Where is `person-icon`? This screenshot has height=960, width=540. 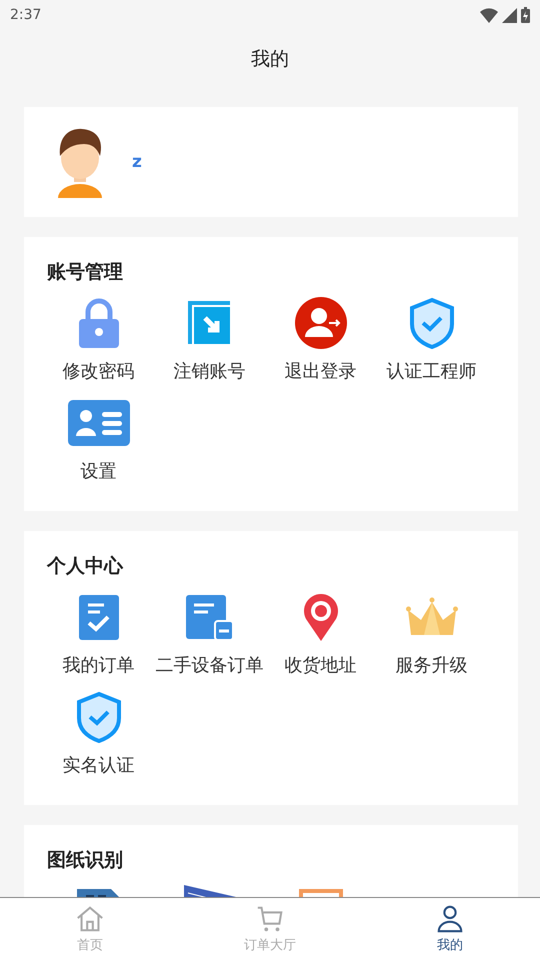 person-icon is located at coordinates (450, 919).